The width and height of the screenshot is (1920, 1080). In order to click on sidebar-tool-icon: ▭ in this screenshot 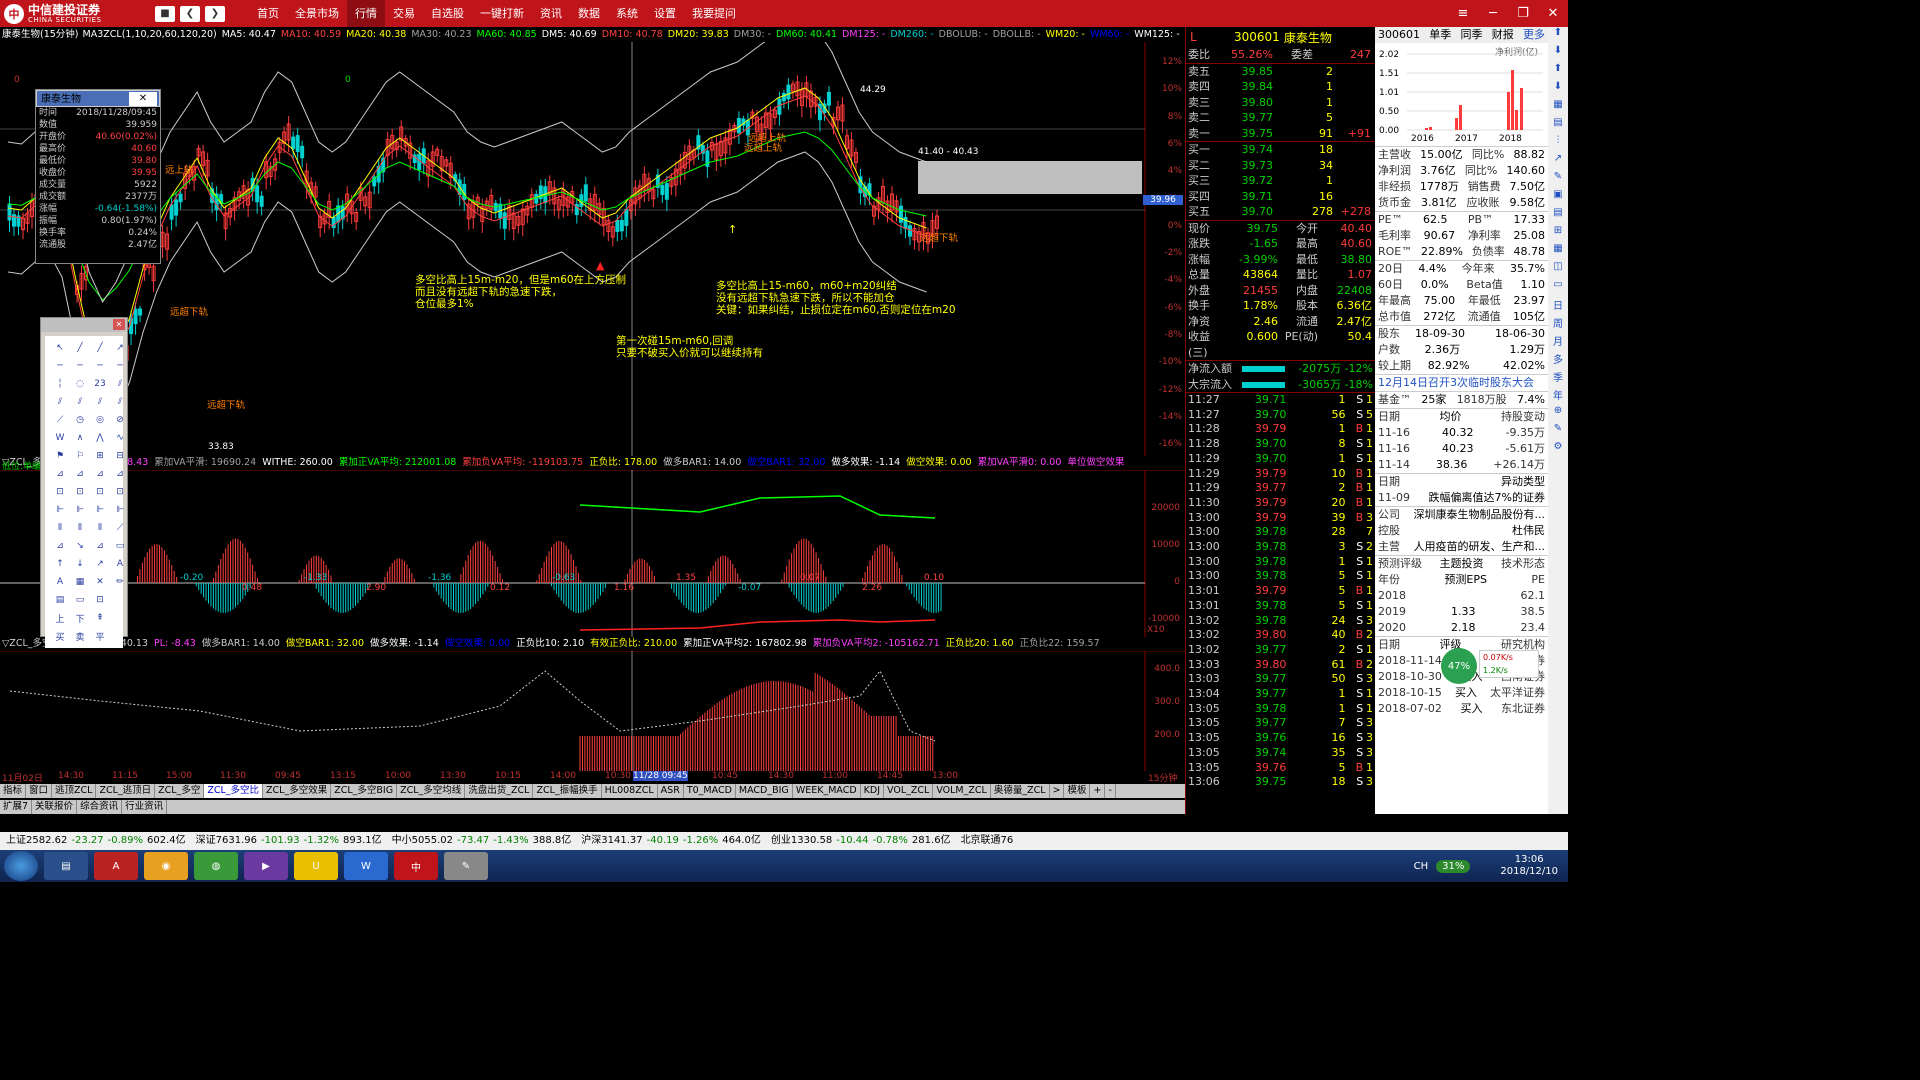, I will do `click(1558, 288)`.